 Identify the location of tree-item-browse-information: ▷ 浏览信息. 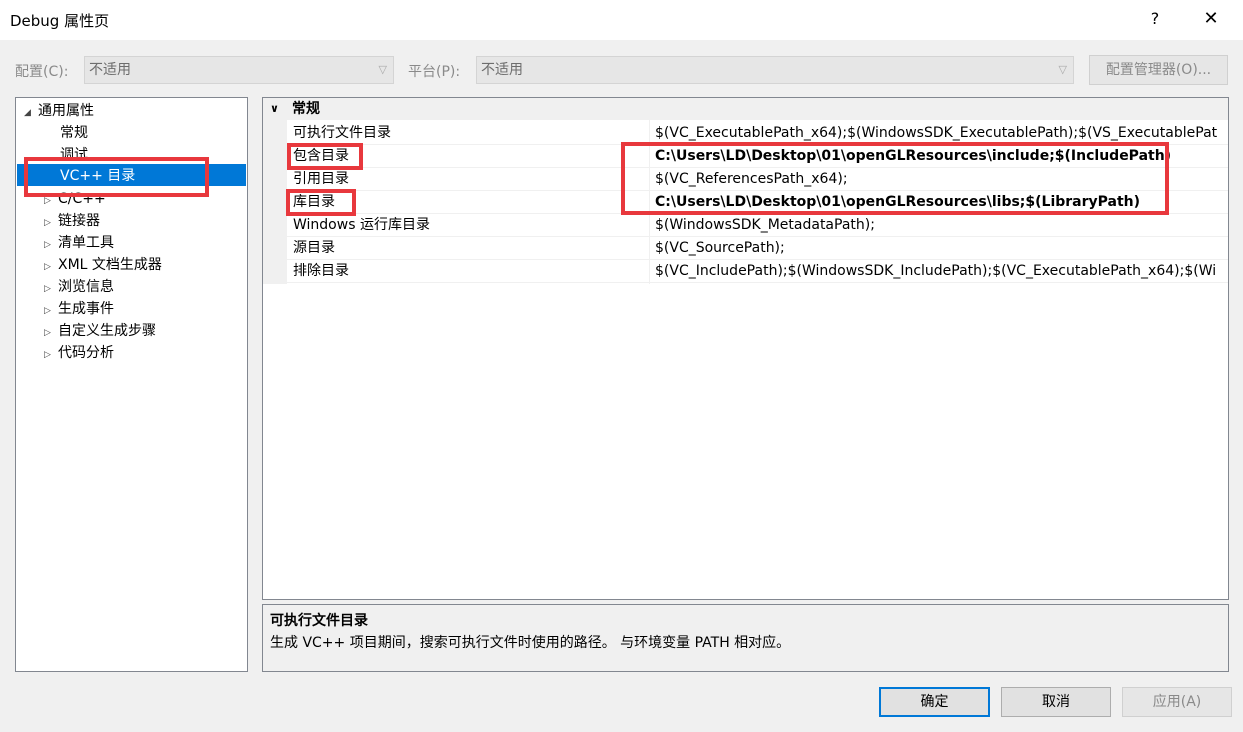
(79, 287).